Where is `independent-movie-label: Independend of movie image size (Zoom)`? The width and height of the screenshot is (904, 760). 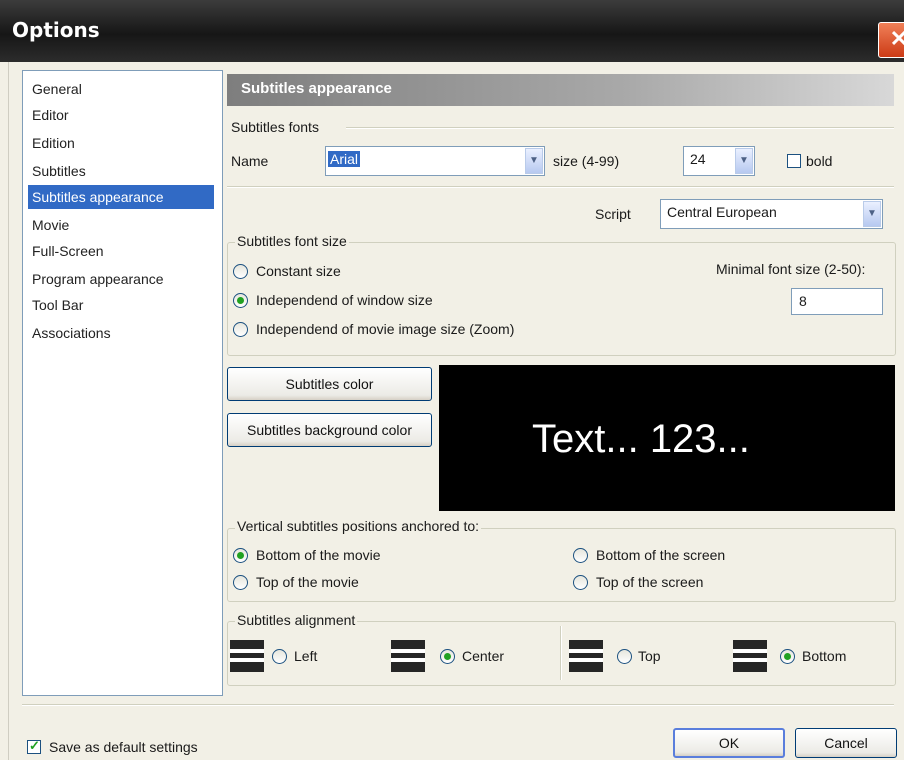
independent-movie-label: Independend of movie image size (Zoom) is located at coordinates (385, 329).